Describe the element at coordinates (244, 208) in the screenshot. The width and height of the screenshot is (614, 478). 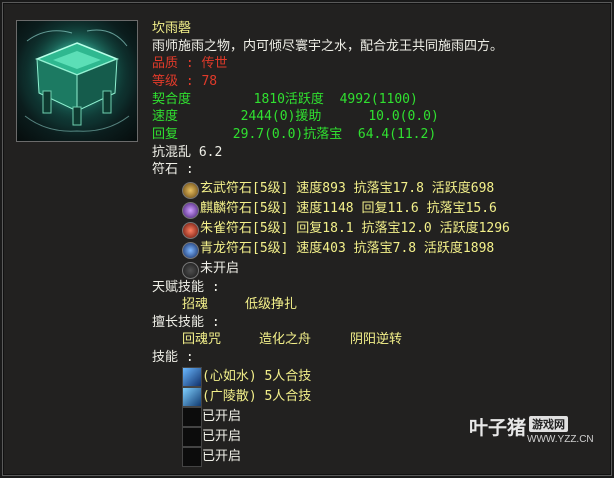
I see `rune-name: 麒麟符石[5级]` at that location.